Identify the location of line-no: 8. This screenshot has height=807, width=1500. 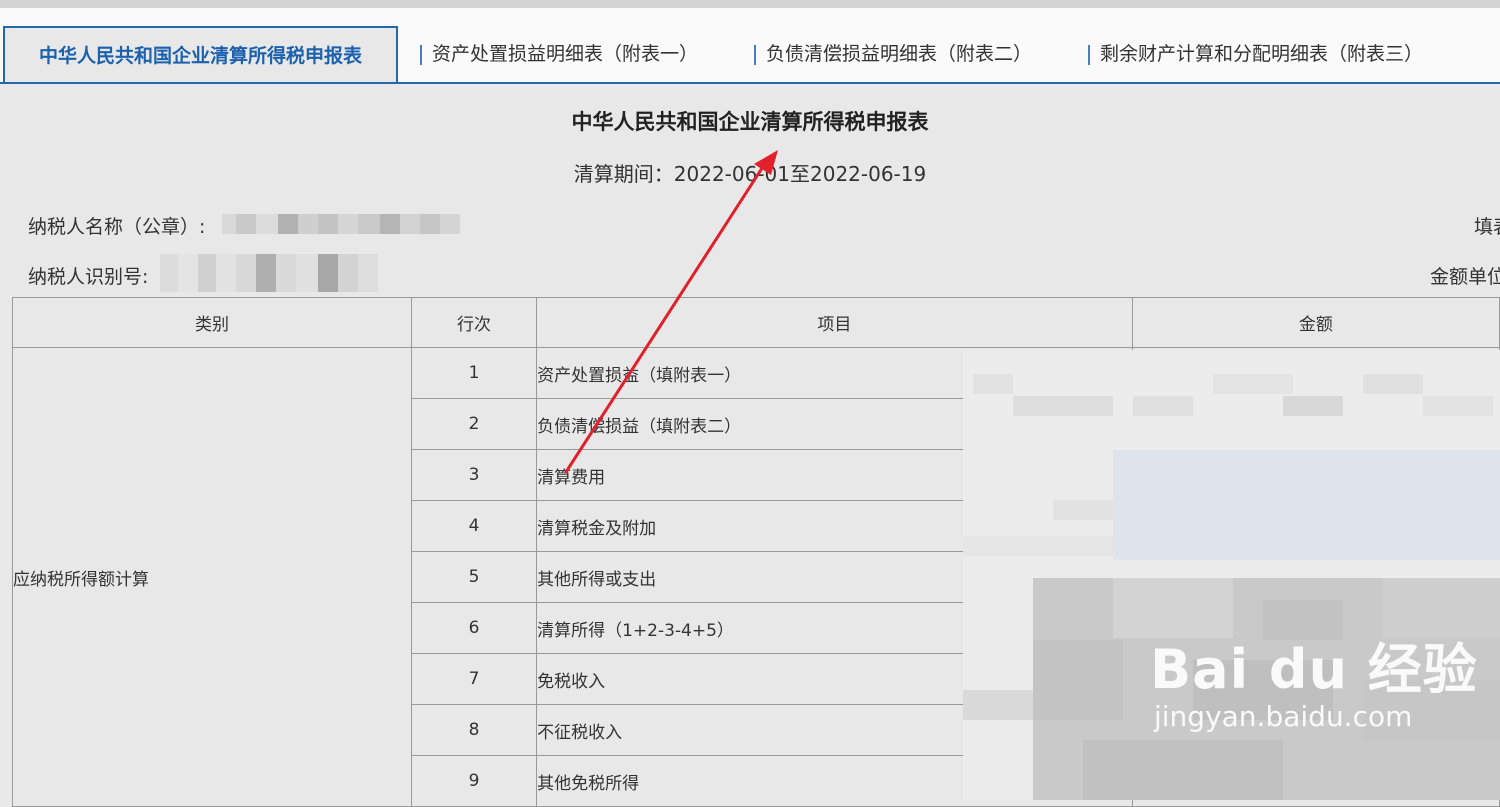
(474, 730).